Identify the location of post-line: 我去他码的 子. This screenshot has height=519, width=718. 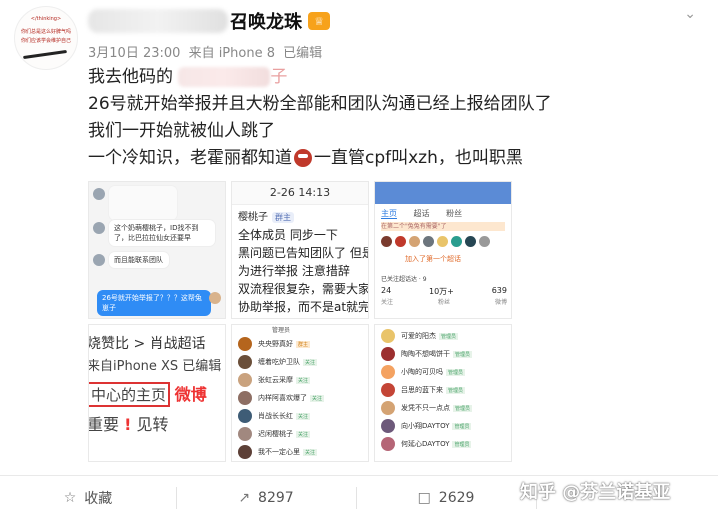
(388, 77).